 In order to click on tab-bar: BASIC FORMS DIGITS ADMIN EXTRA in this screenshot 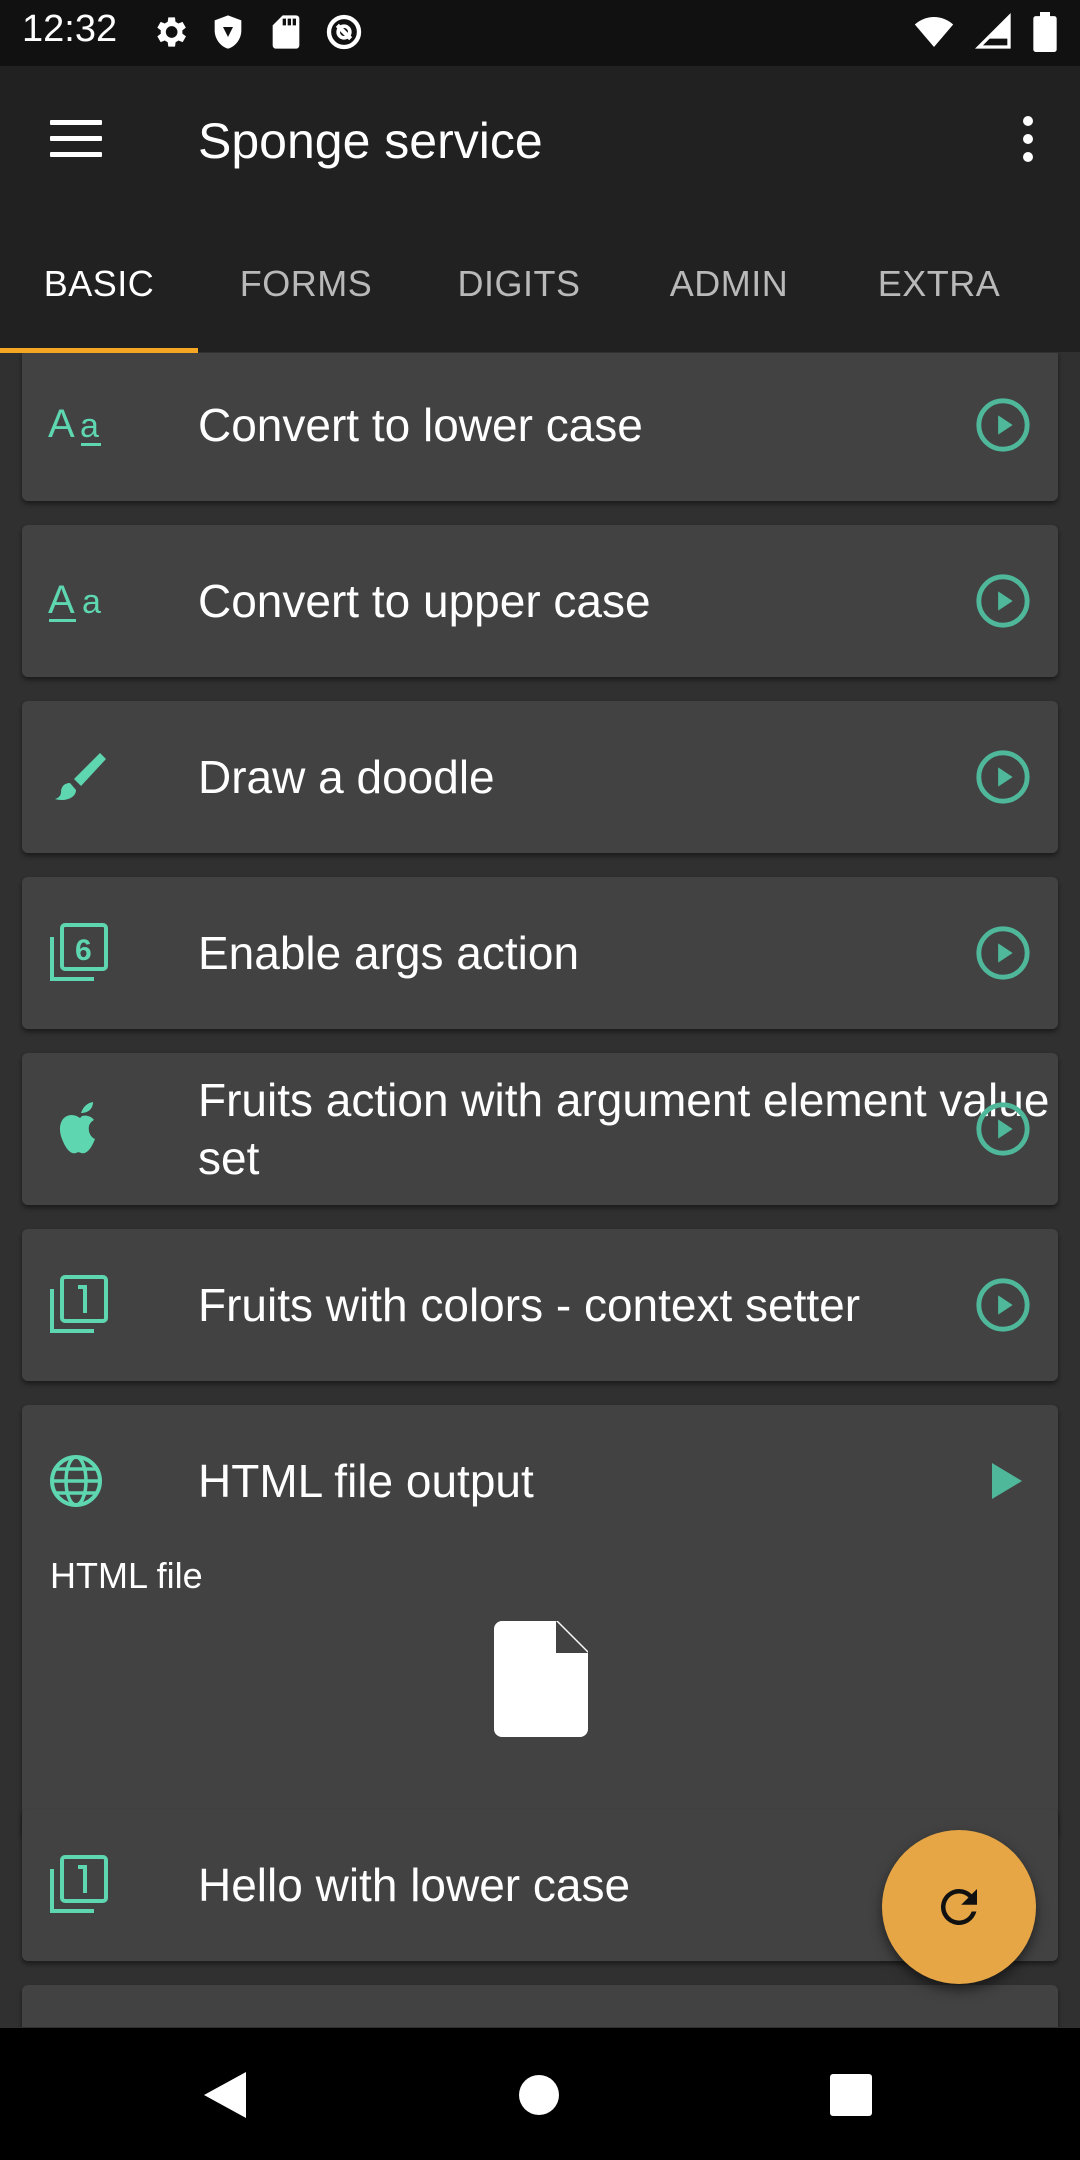, I will do `click(540, 284)`.